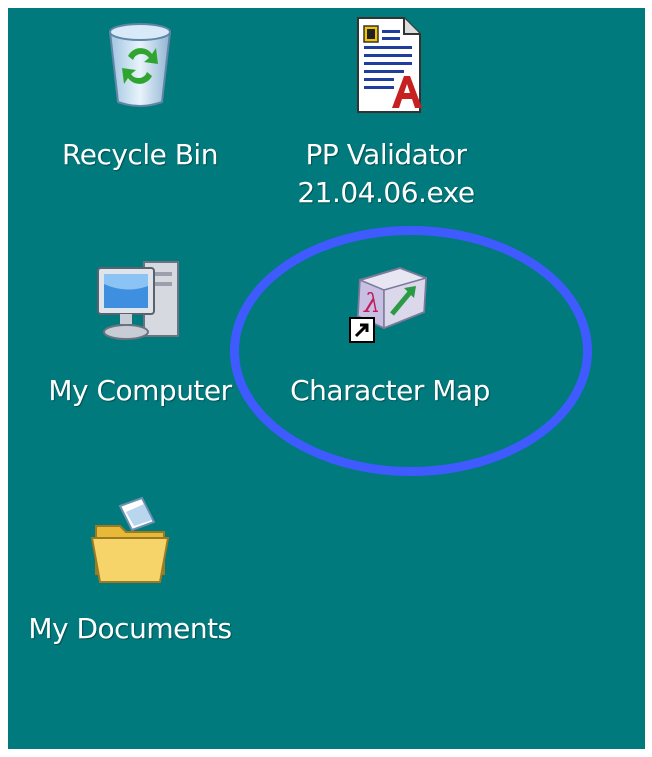  Describe the element at coordinates (386, 173) in the screenshot. I see `pp-validator-label: PP Validator 21.04.06.exe` at that location.